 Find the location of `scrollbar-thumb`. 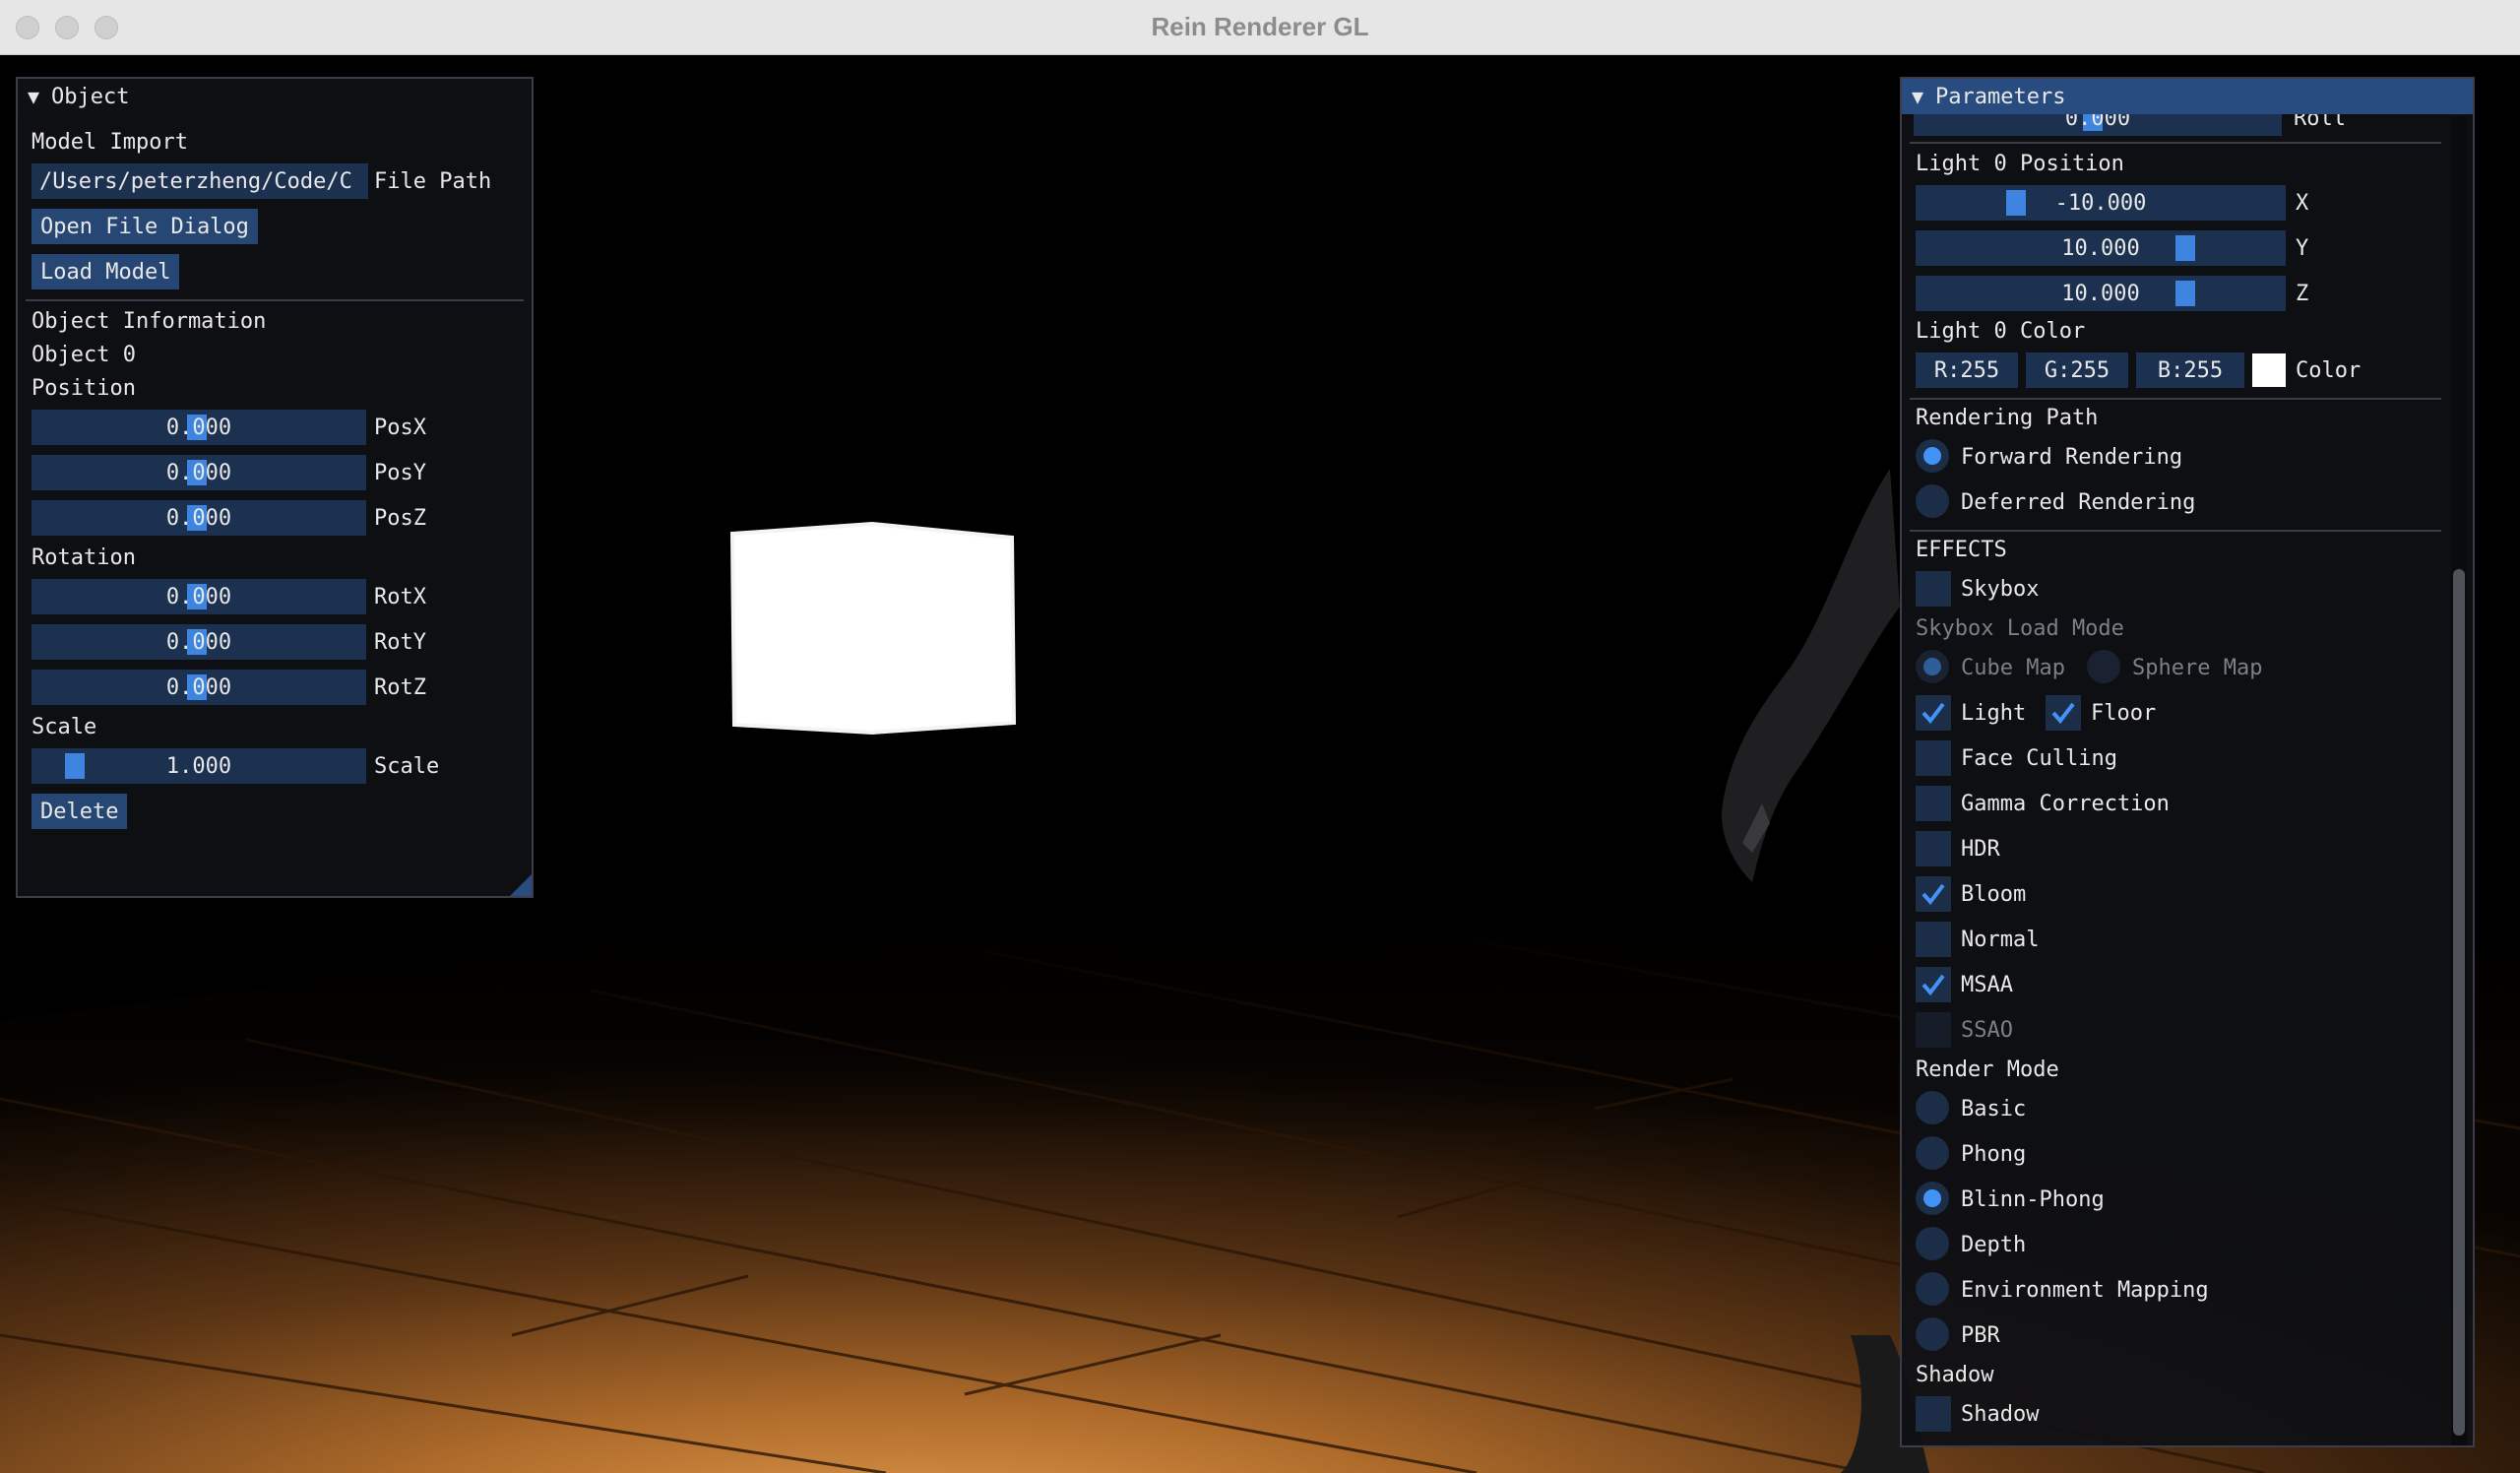

scrollbar-thumb is located at coordinates (2459, 1002).